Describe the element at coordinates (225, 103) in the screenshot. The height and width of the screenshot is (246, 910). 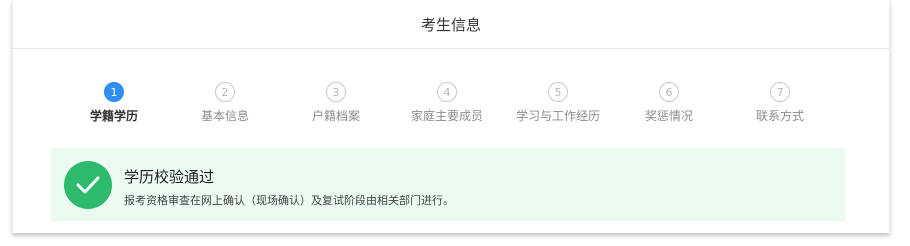
I see `step-2: 2 基本信息` at that location.